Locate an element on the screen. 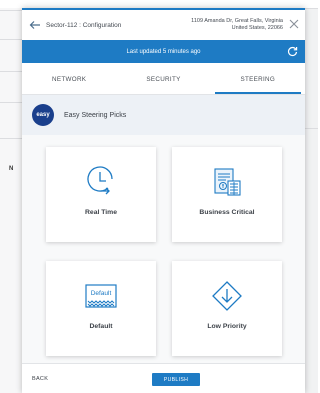  last-updated-text: Last updated 5 minutes ago is located at coordinates (163, 51).